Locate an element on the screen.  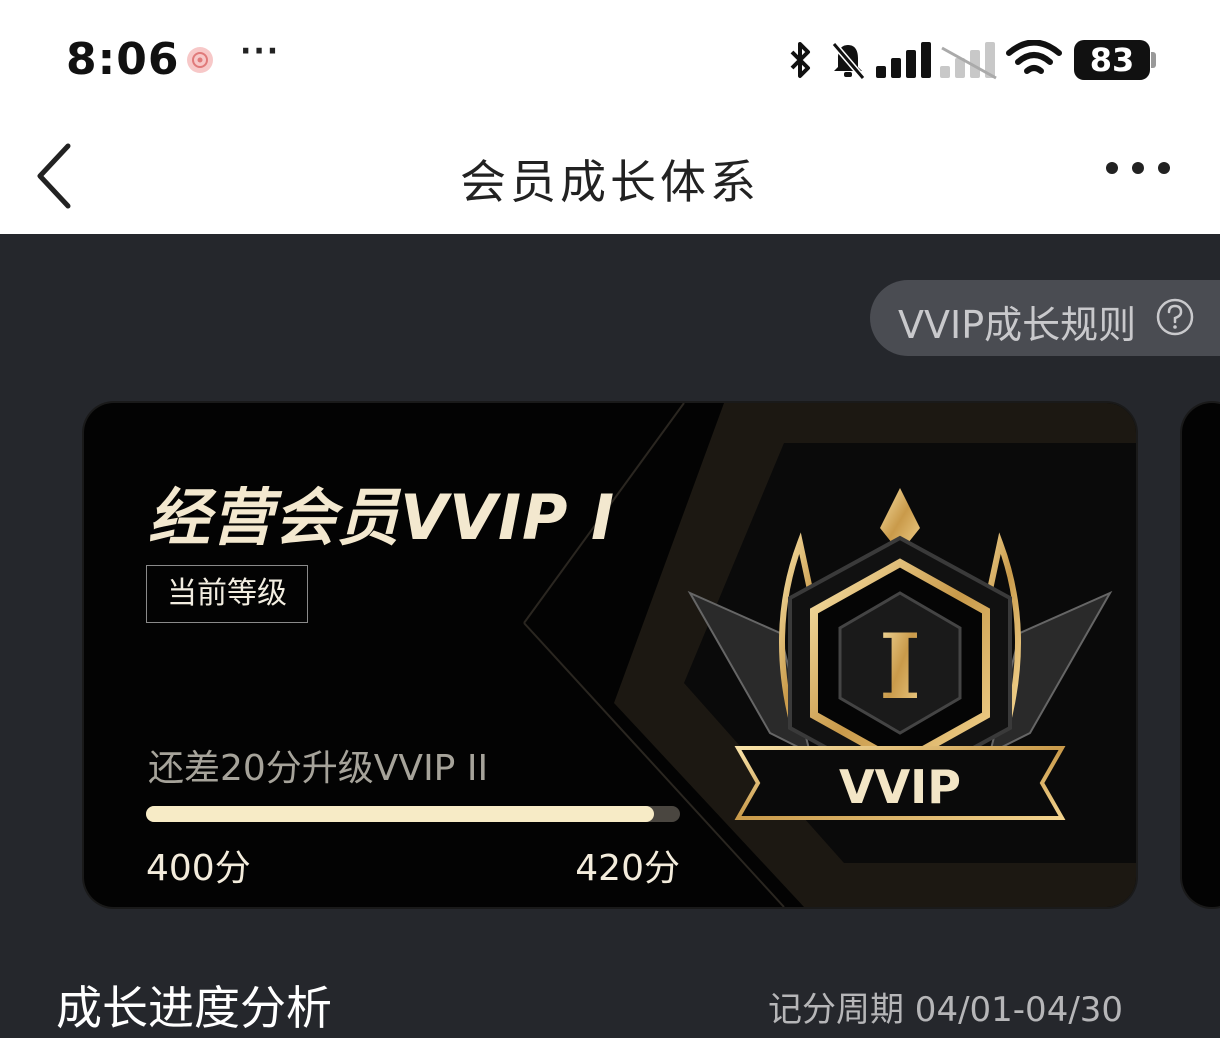
status-bar: 8:06 ··· 83 is located at coordinates (610, 59).